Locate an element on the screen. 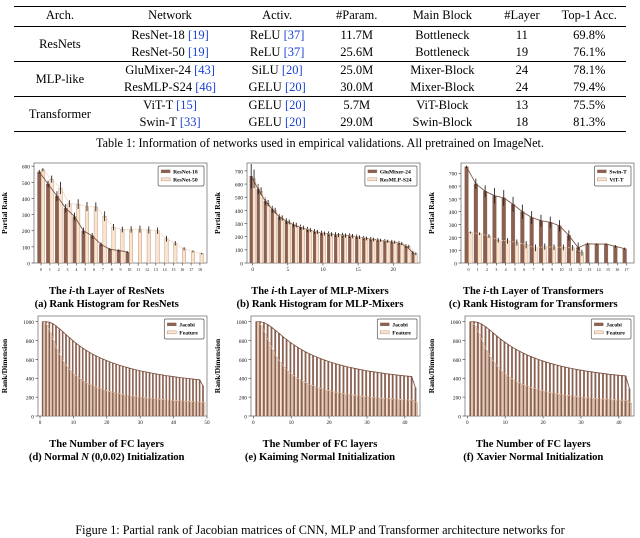 Image resolution: width=640 pixels, height=538 pixels. cell-activ: ReLU [37] is located at coordinates (277, 52).